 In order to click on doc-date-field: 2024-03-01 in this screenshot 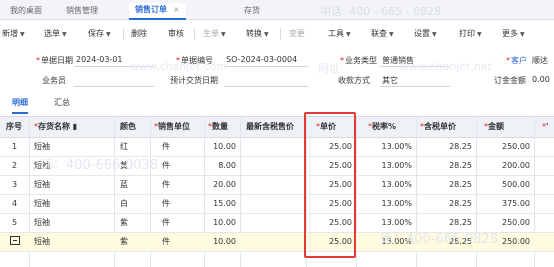, I will do `click(99, 59)`.